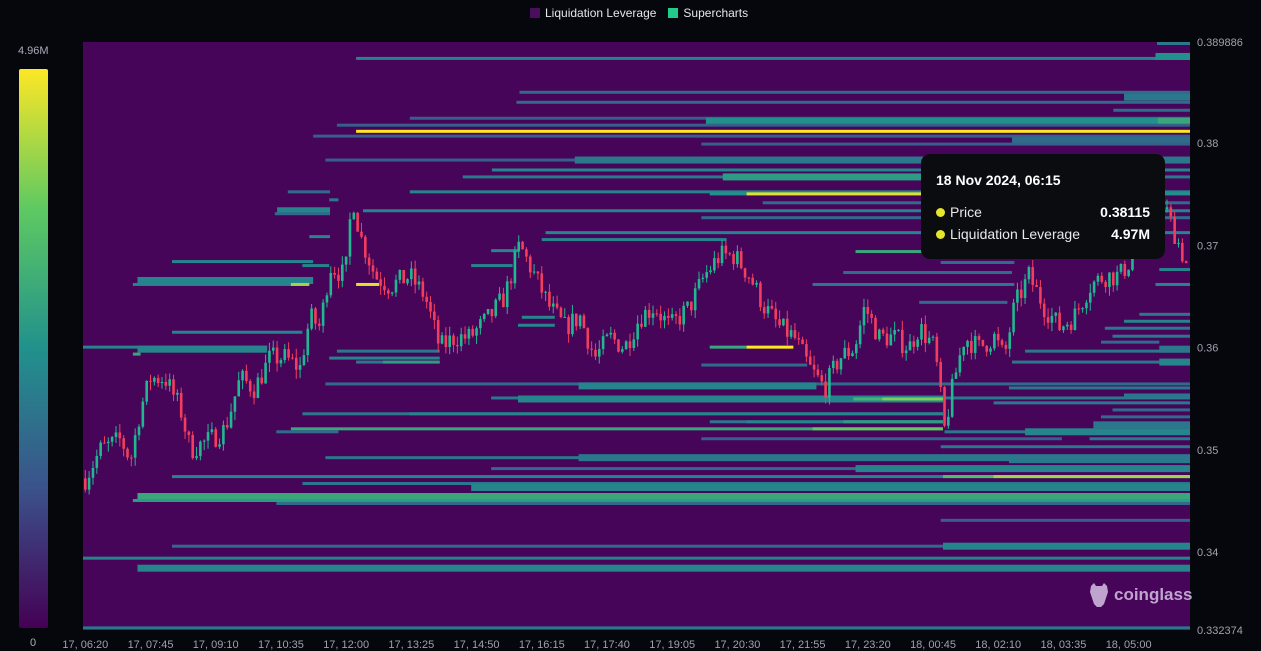 The height and width of the screenshot is (651, 1261). I want to click on legend-item-supercharts: Supercharts, so click(708, 13).